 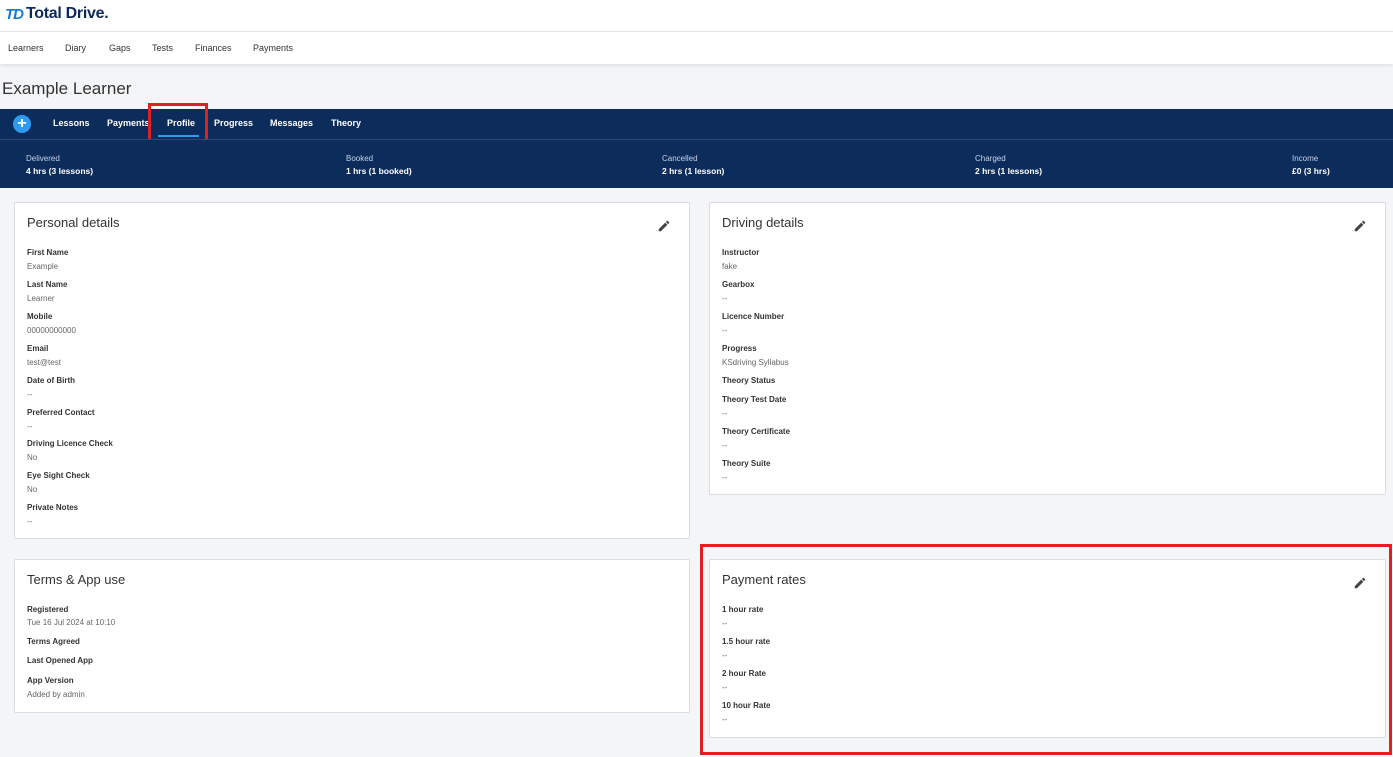 I want to click on field-label: Theory Test Date, so click(x=754, y=399).